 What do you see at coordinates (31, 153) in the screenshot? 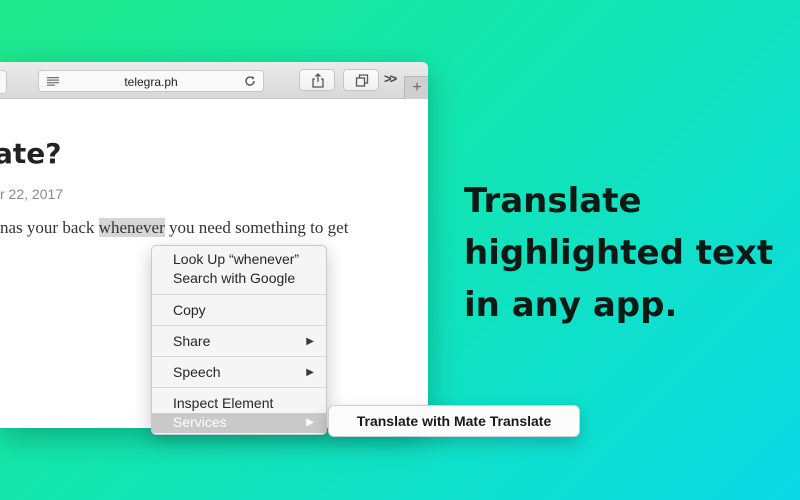
I see `article-title: ate?` at bounding box center [31, 153].